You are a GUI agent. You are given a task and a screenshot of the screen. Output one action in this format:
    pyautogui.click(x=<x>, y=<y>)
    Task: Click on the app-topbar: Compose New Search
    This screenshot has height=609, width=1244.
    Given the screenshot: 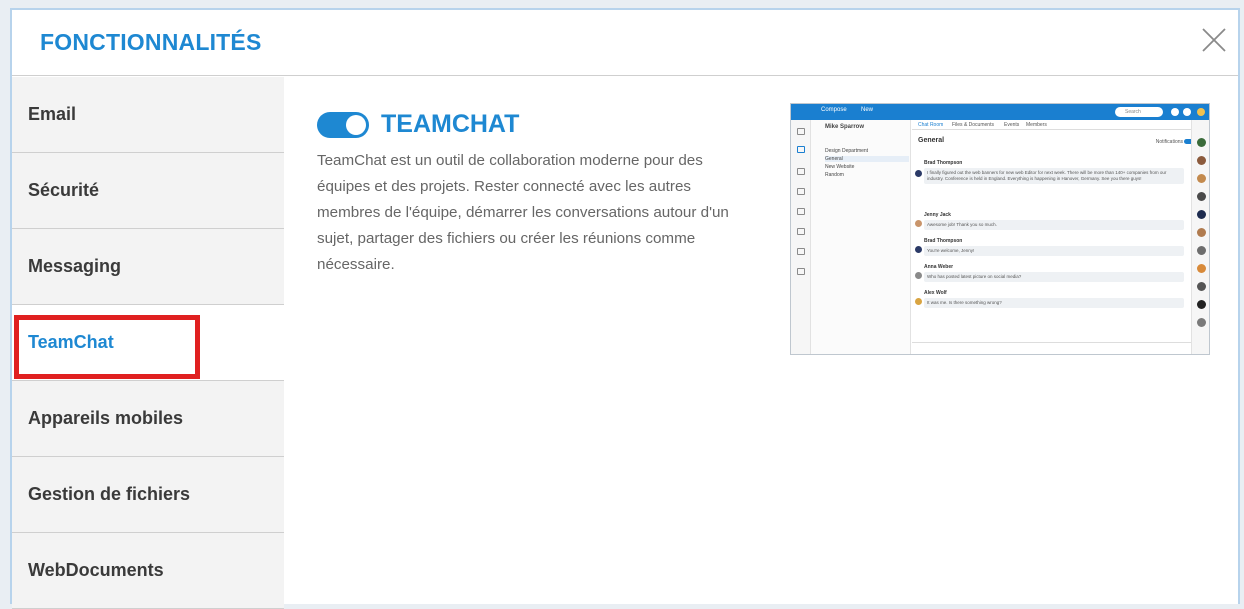 What is the action you would take?
    pyautogui.click(x=1000, y=112)
    